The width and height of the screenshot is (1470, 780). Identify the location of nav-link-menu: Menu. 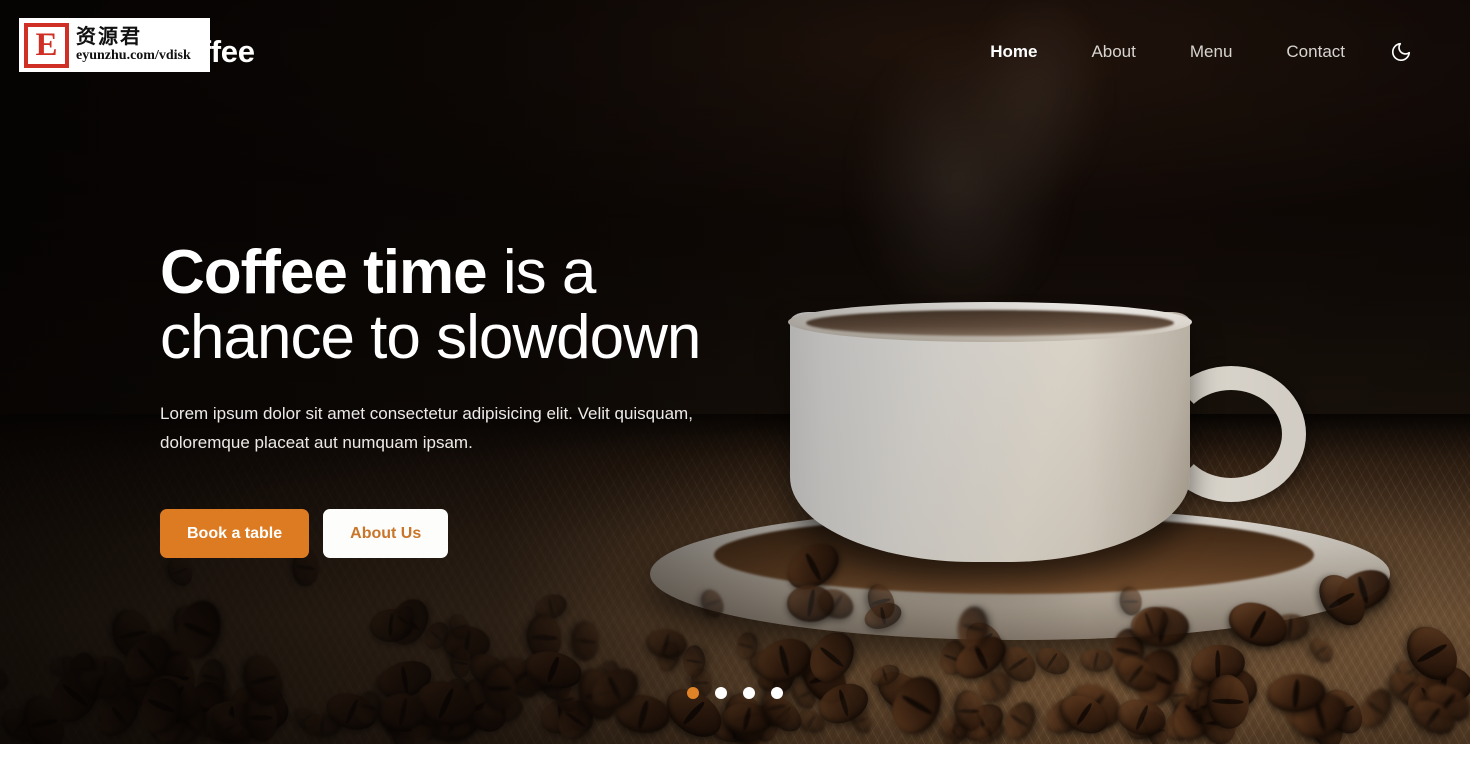
(1211, 52).